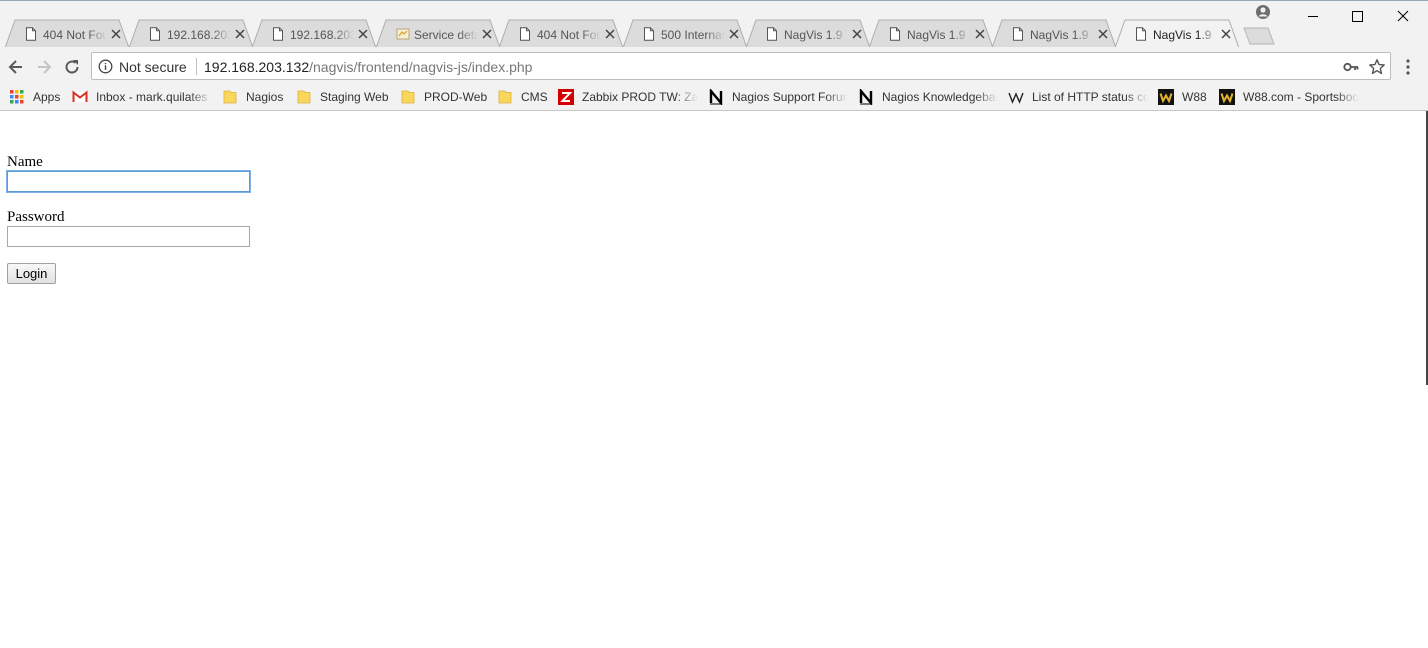 The height and width of the screenshot is (648, 1428). What do you see at coordinates (153, 67) in the screenshot?
I see `security-label: Not secure` at bounding box center [153, 67].